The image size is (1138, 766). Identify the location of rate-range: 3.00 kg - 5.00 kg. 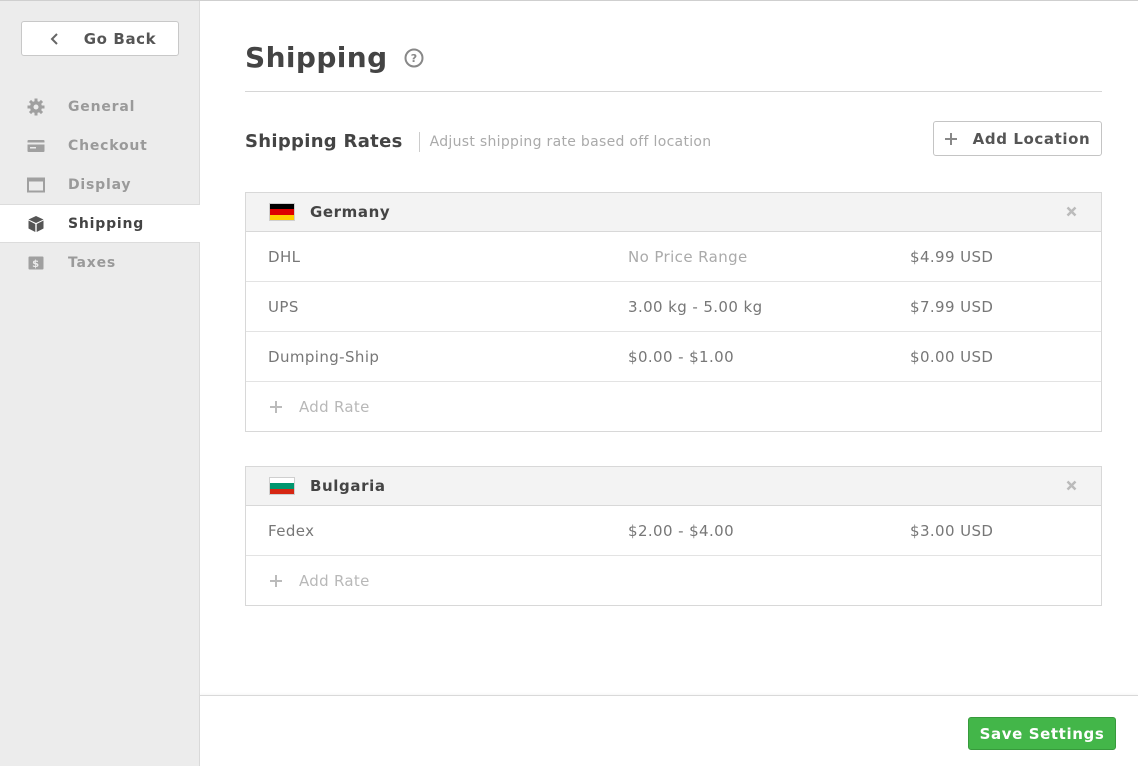
(695, 306).